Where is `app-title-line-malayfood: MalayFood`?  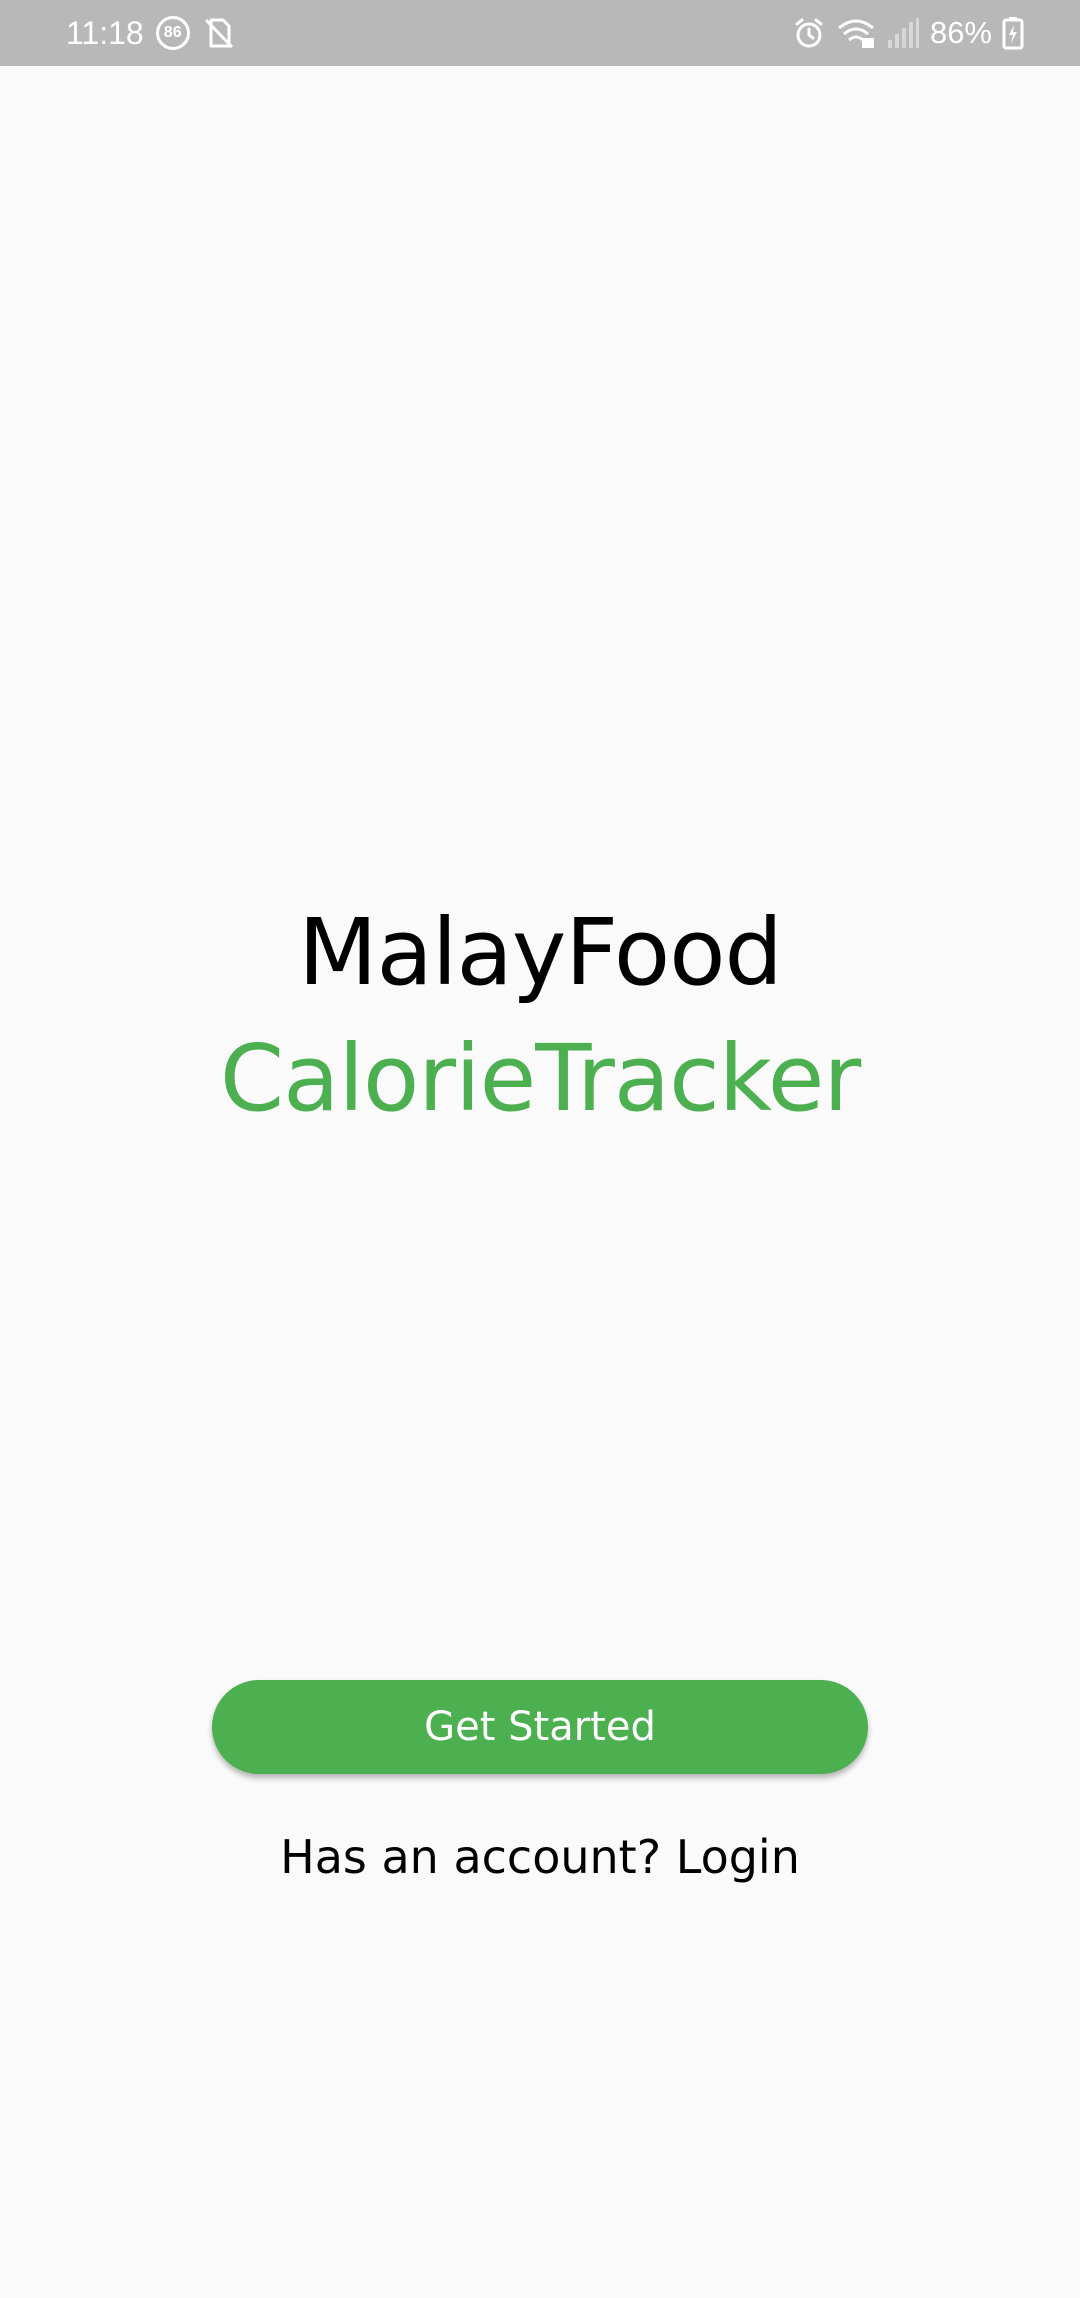 app-title-line-malayfood: MalayFood is located at coordinates (540, 952).